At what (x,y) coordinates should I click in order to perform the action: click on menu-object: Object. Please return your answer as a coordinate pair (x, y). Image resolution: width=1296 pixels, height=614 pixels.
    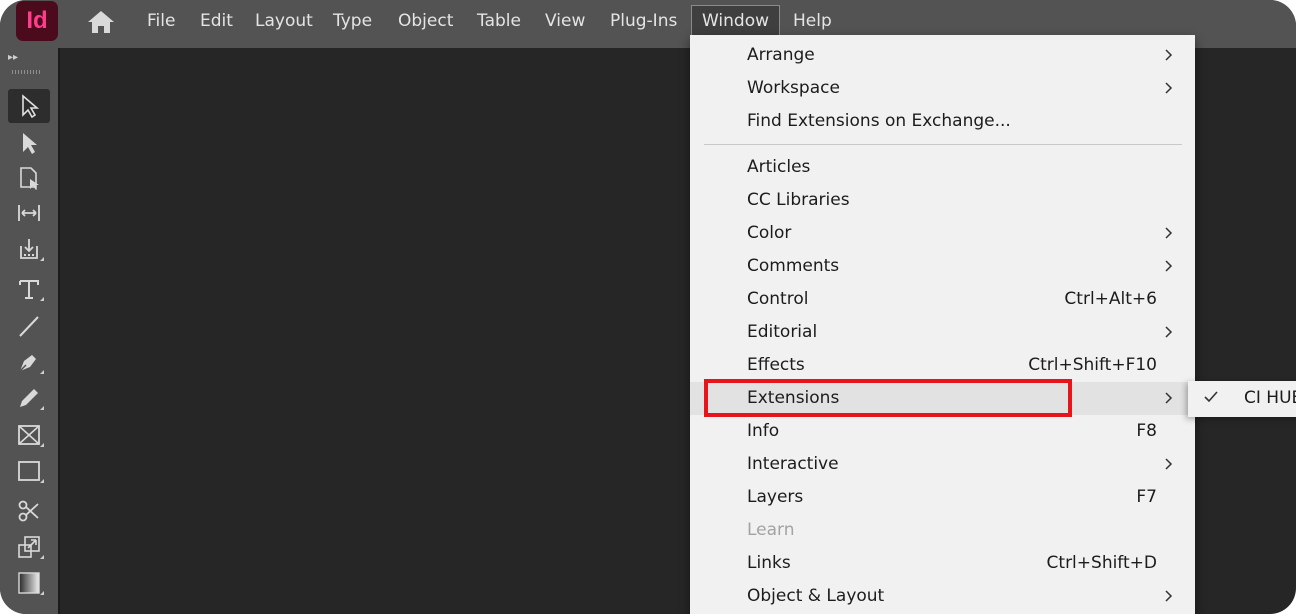
    Looking at the image, I should click on (425, 21).